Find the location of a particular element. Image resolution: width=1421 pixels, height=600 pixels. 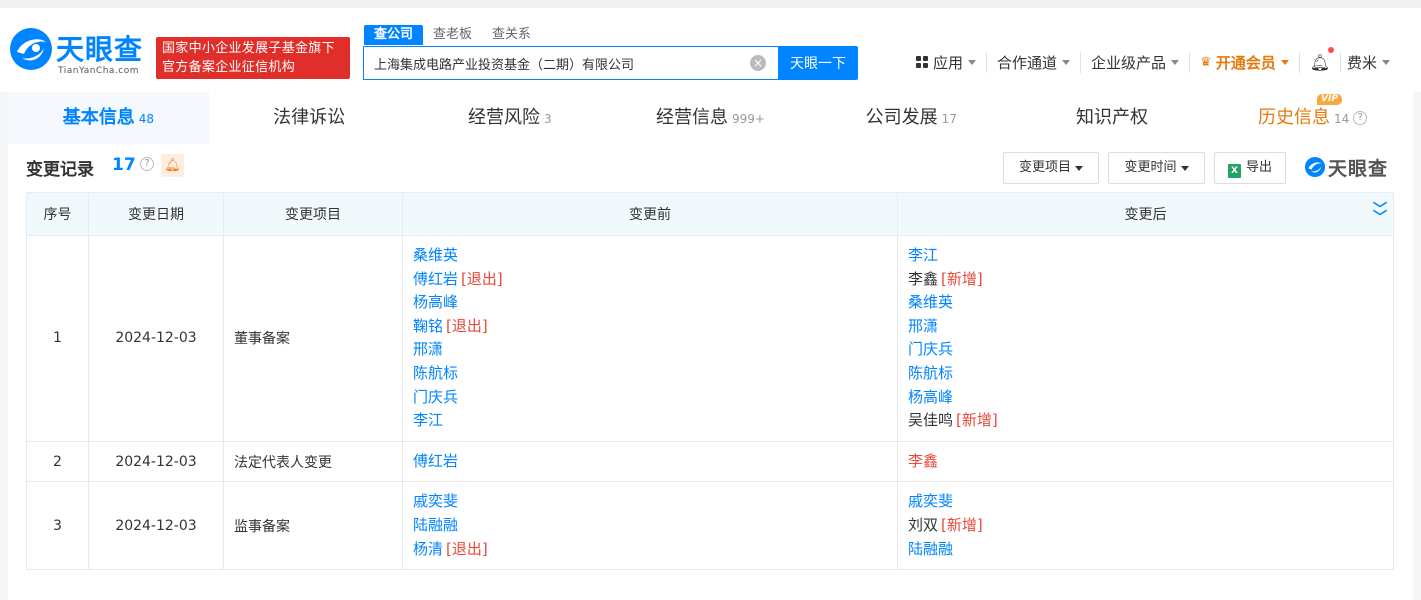

site-logo: 天眼查 TianYanCha.com is located at coordinates (79, 54).